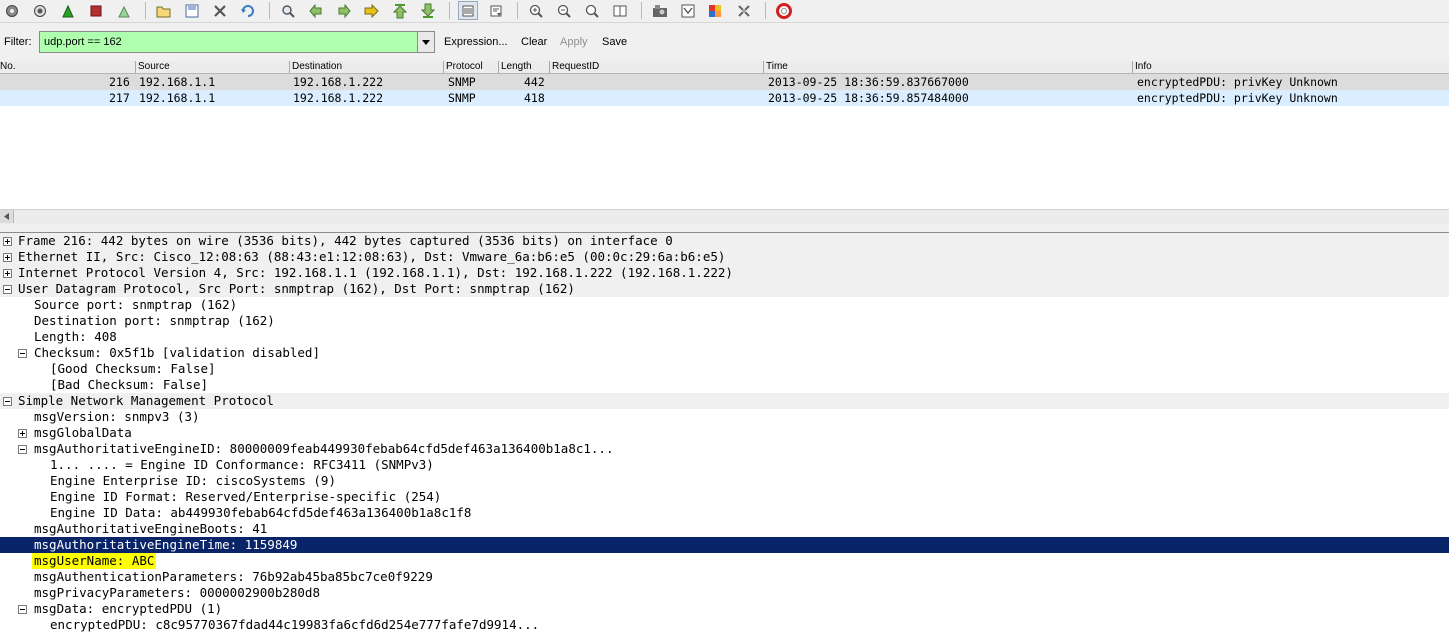 The width and height of the screenshot is (1449, 635). I want to click on resize-columns-icon, so click(620, 10).